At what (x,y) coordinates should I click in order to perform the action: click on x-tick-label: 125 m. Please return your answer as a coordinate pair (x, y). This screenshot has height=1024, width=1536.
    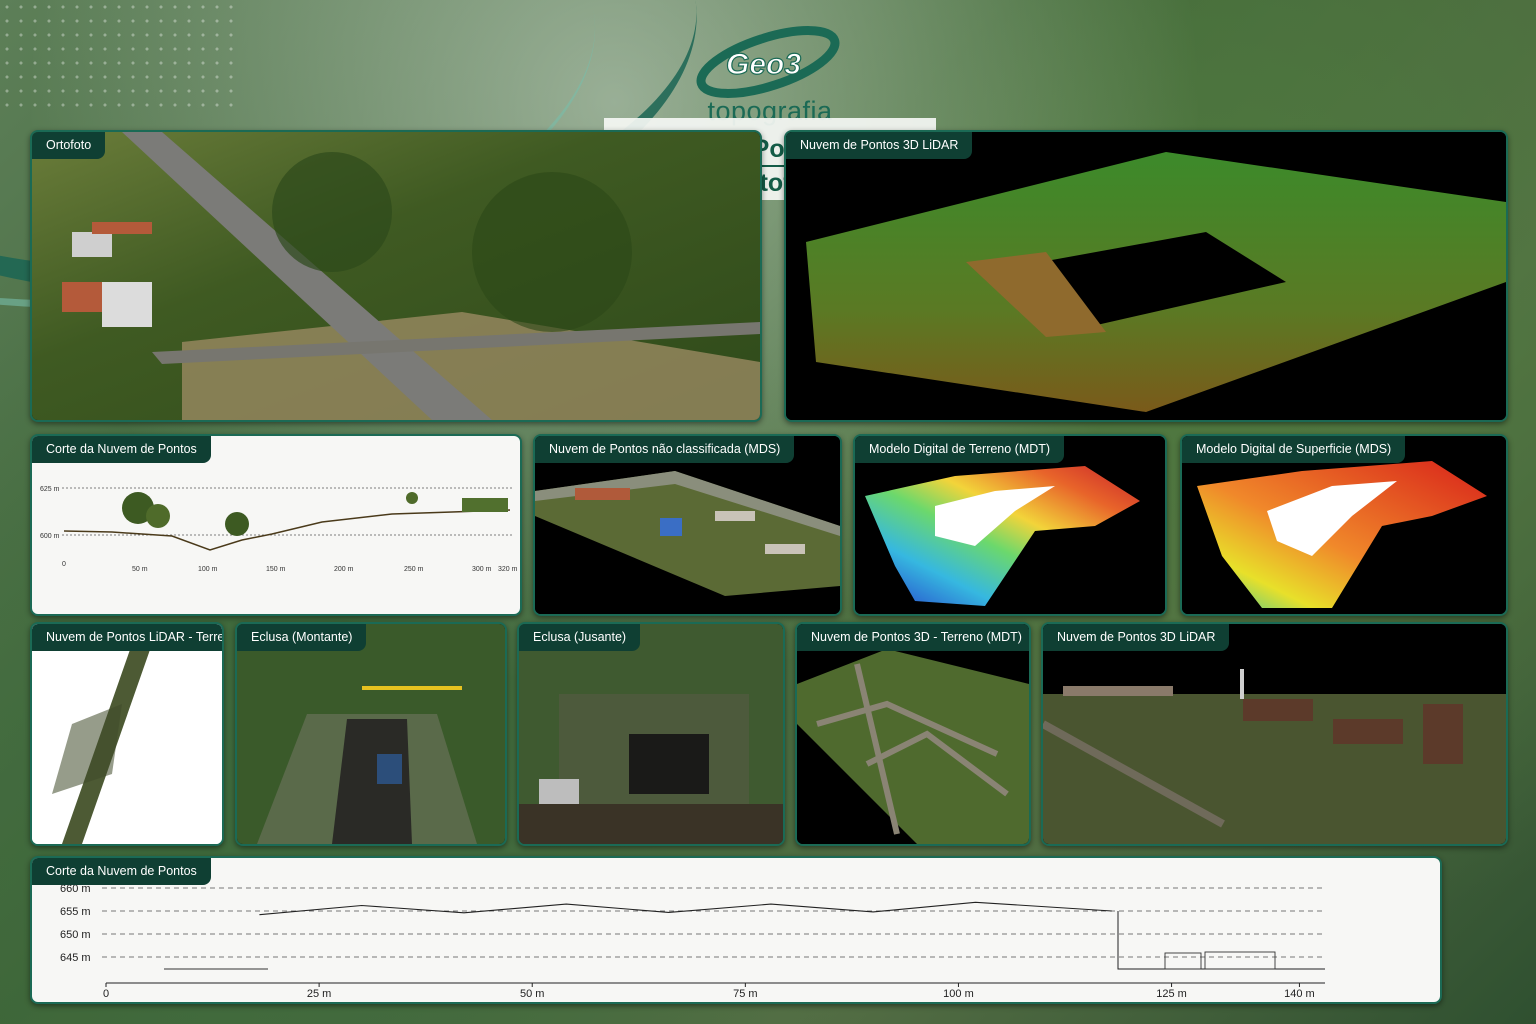
    Looking at the image, I should click on (1171, 994).